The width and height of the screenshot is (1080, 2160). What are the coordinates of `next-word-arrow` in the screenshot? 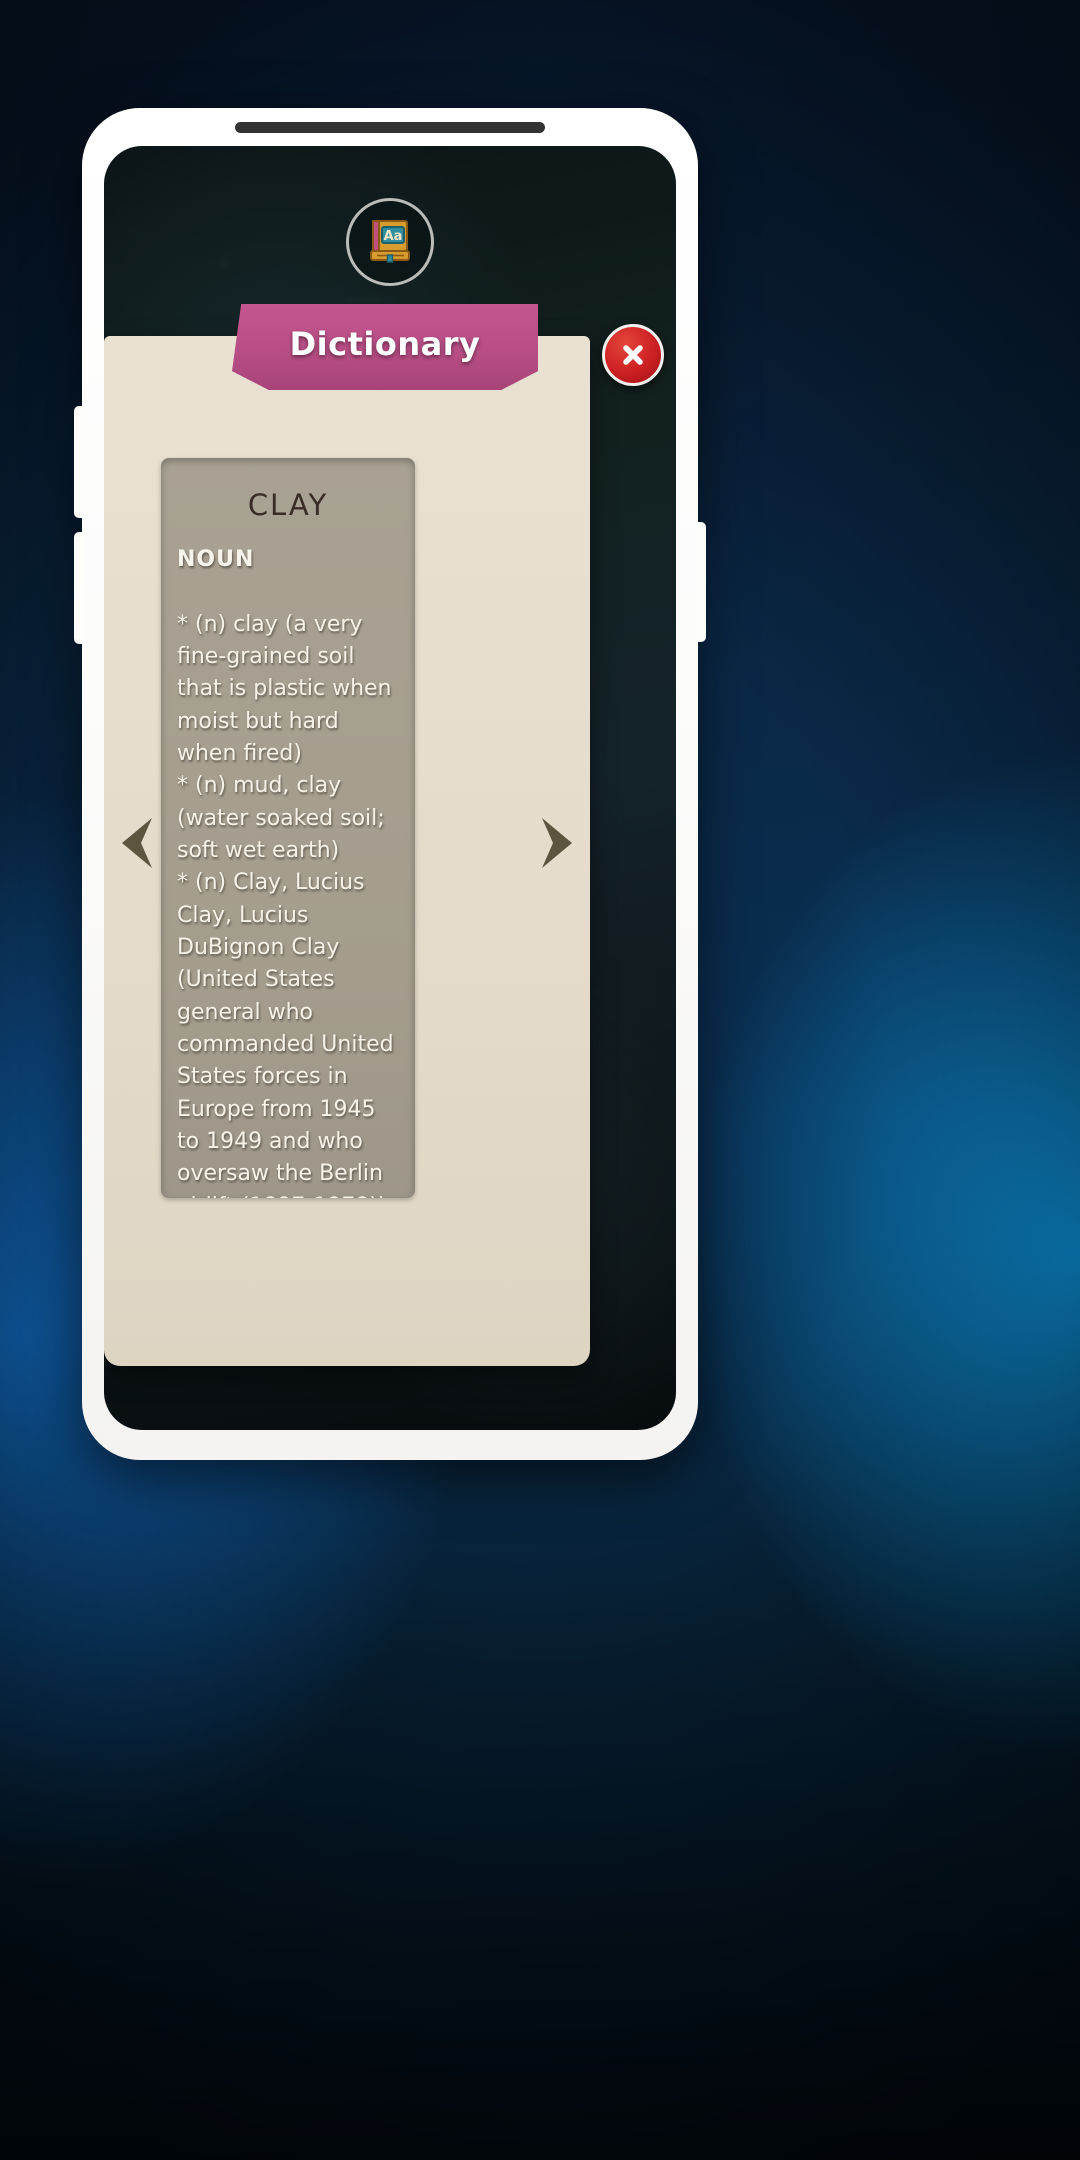 It's located at (560, 843).